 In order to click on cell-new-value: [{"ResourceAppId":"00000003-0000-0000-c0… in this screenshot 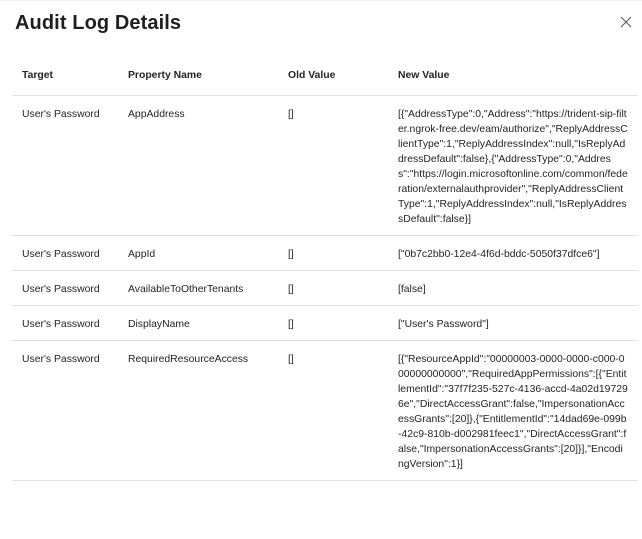, I will do `click(513, 410)`.